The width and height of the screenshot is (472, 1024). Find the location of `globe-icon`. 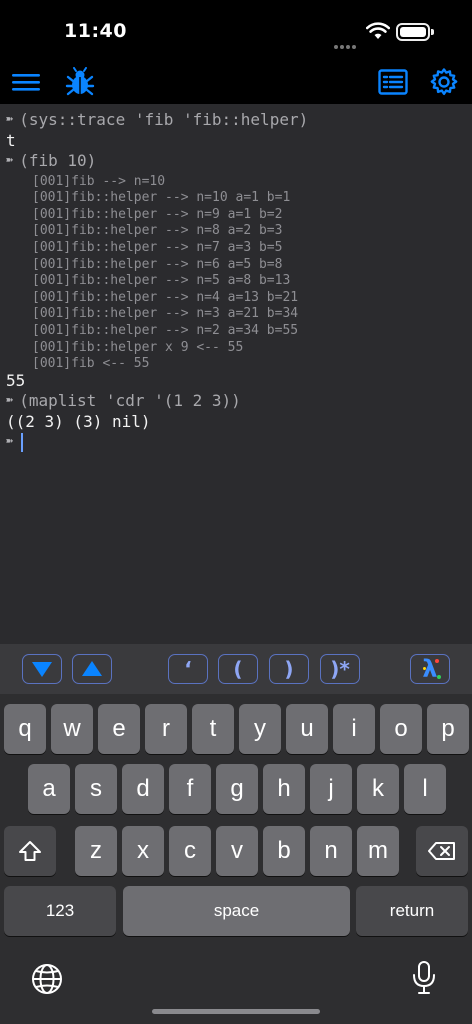

globe-icon is located at coordinates (47, 979).